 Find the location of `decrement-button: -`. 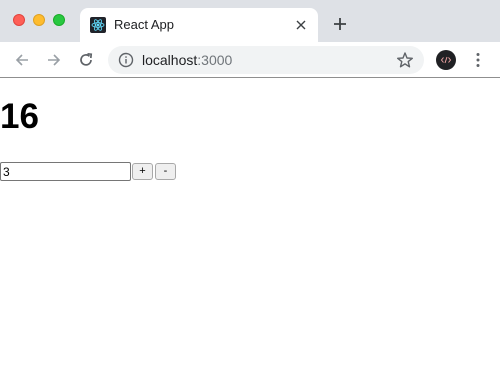

decrement-button: - is located at coordinates (165, 171).